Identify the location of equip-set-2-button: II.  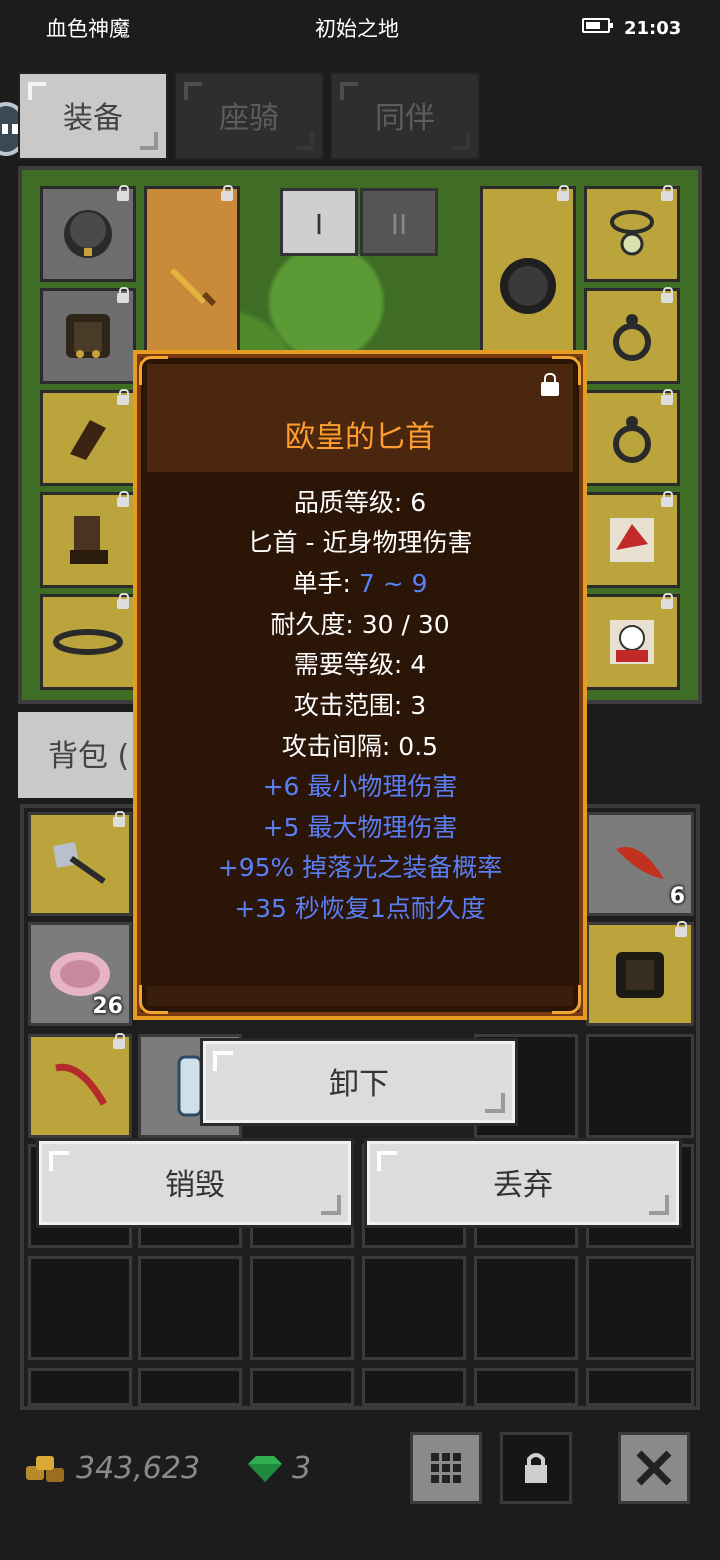
(399, 222).